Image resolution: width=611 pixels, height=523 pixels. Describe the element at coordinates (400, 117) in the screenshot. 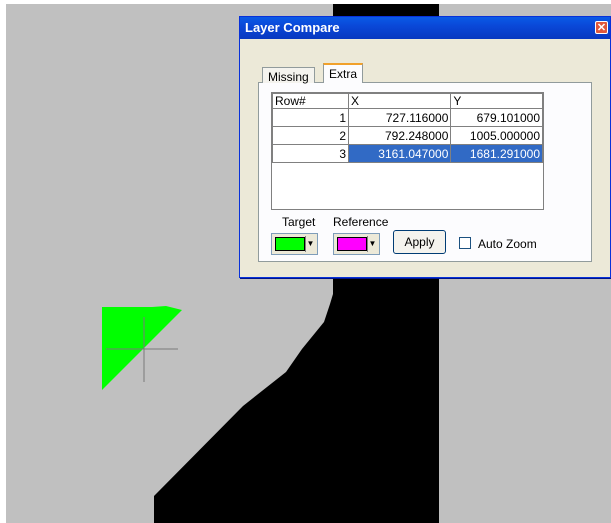

I see `x-cell: 727.116000` at that location.